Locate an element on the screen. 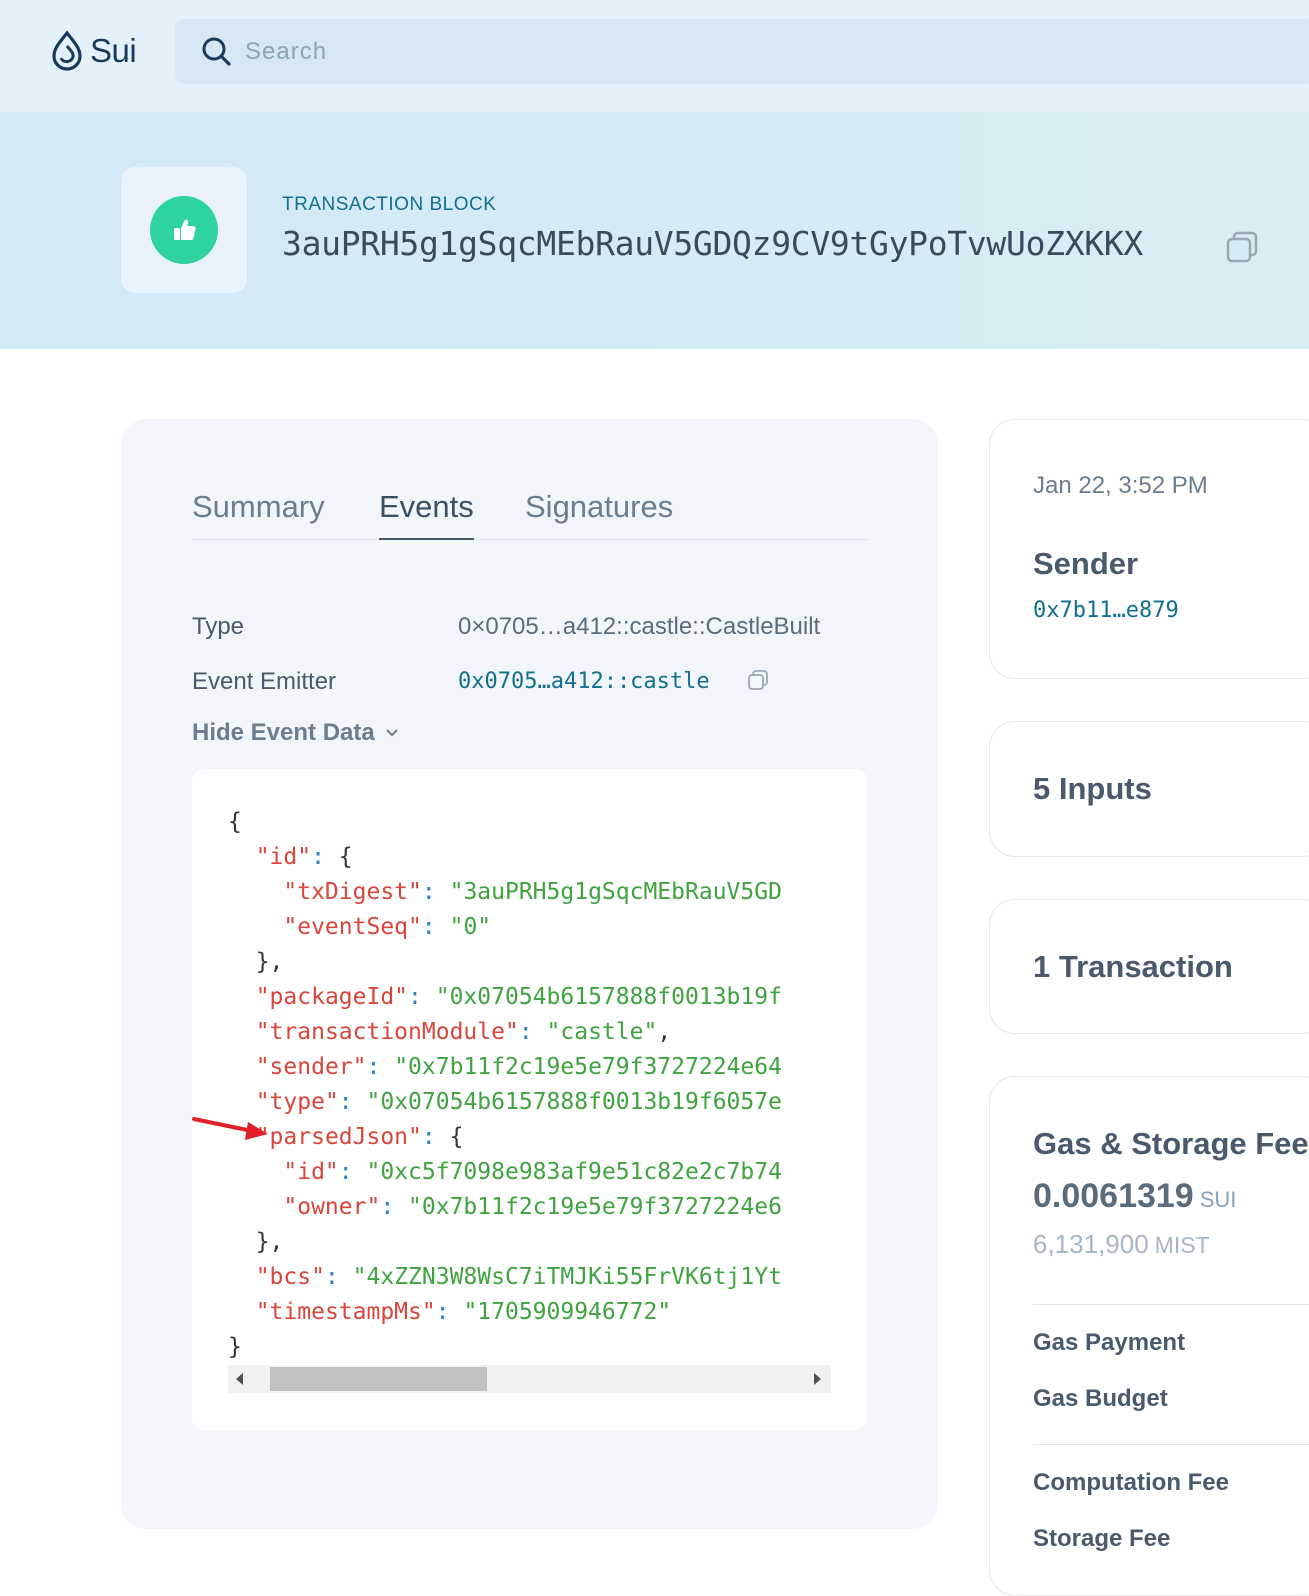 Image resolution: width=1309 pixels, height=1596 pixels. scroll-left-arrow is located at coordinates (239, 1379).